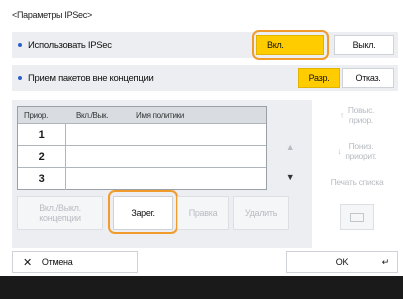  What do you see at coordinates (361, 115) in the screenshot?
I see `raise-priority-label: Повыс. приор.` at bounding box center [361, 115].